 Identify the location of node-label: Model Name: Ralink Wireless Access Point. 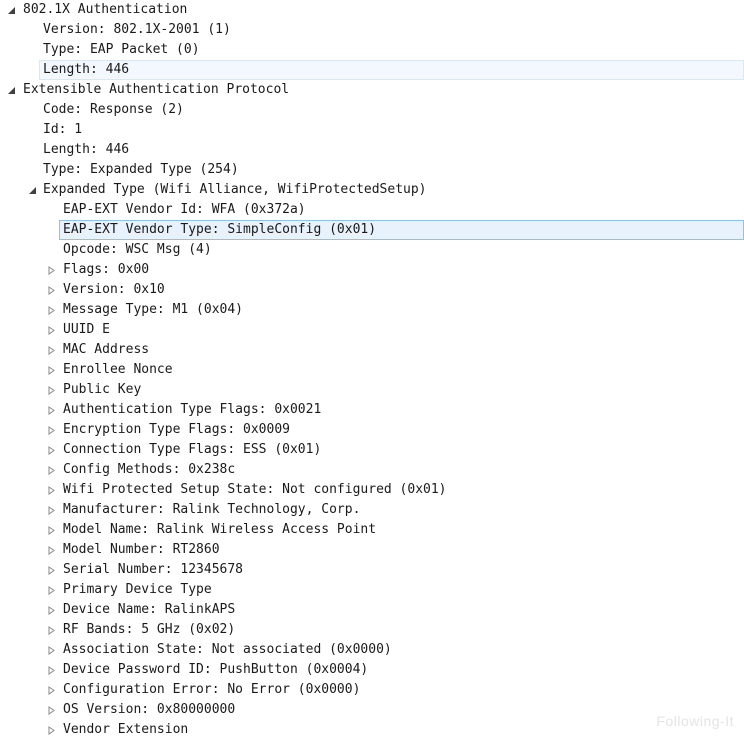
(220, 529).